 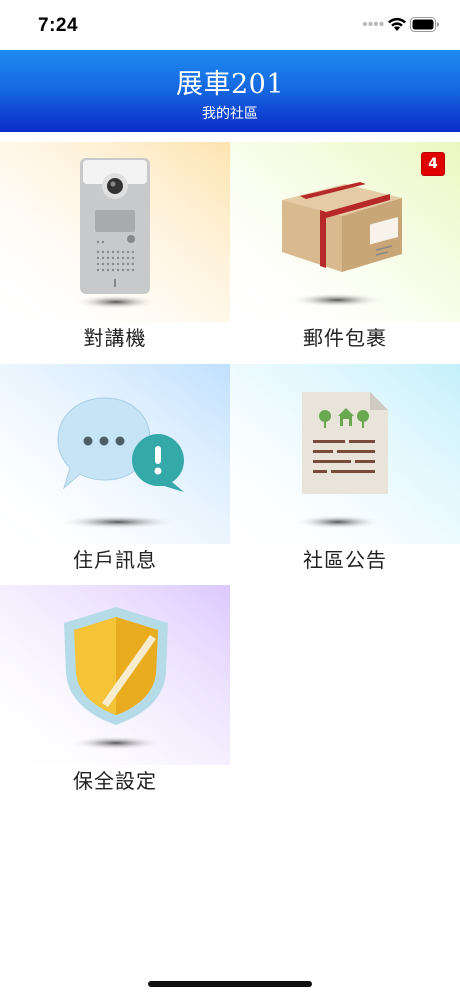 I want to click on intercom-icon, so click(x=115, y=232).